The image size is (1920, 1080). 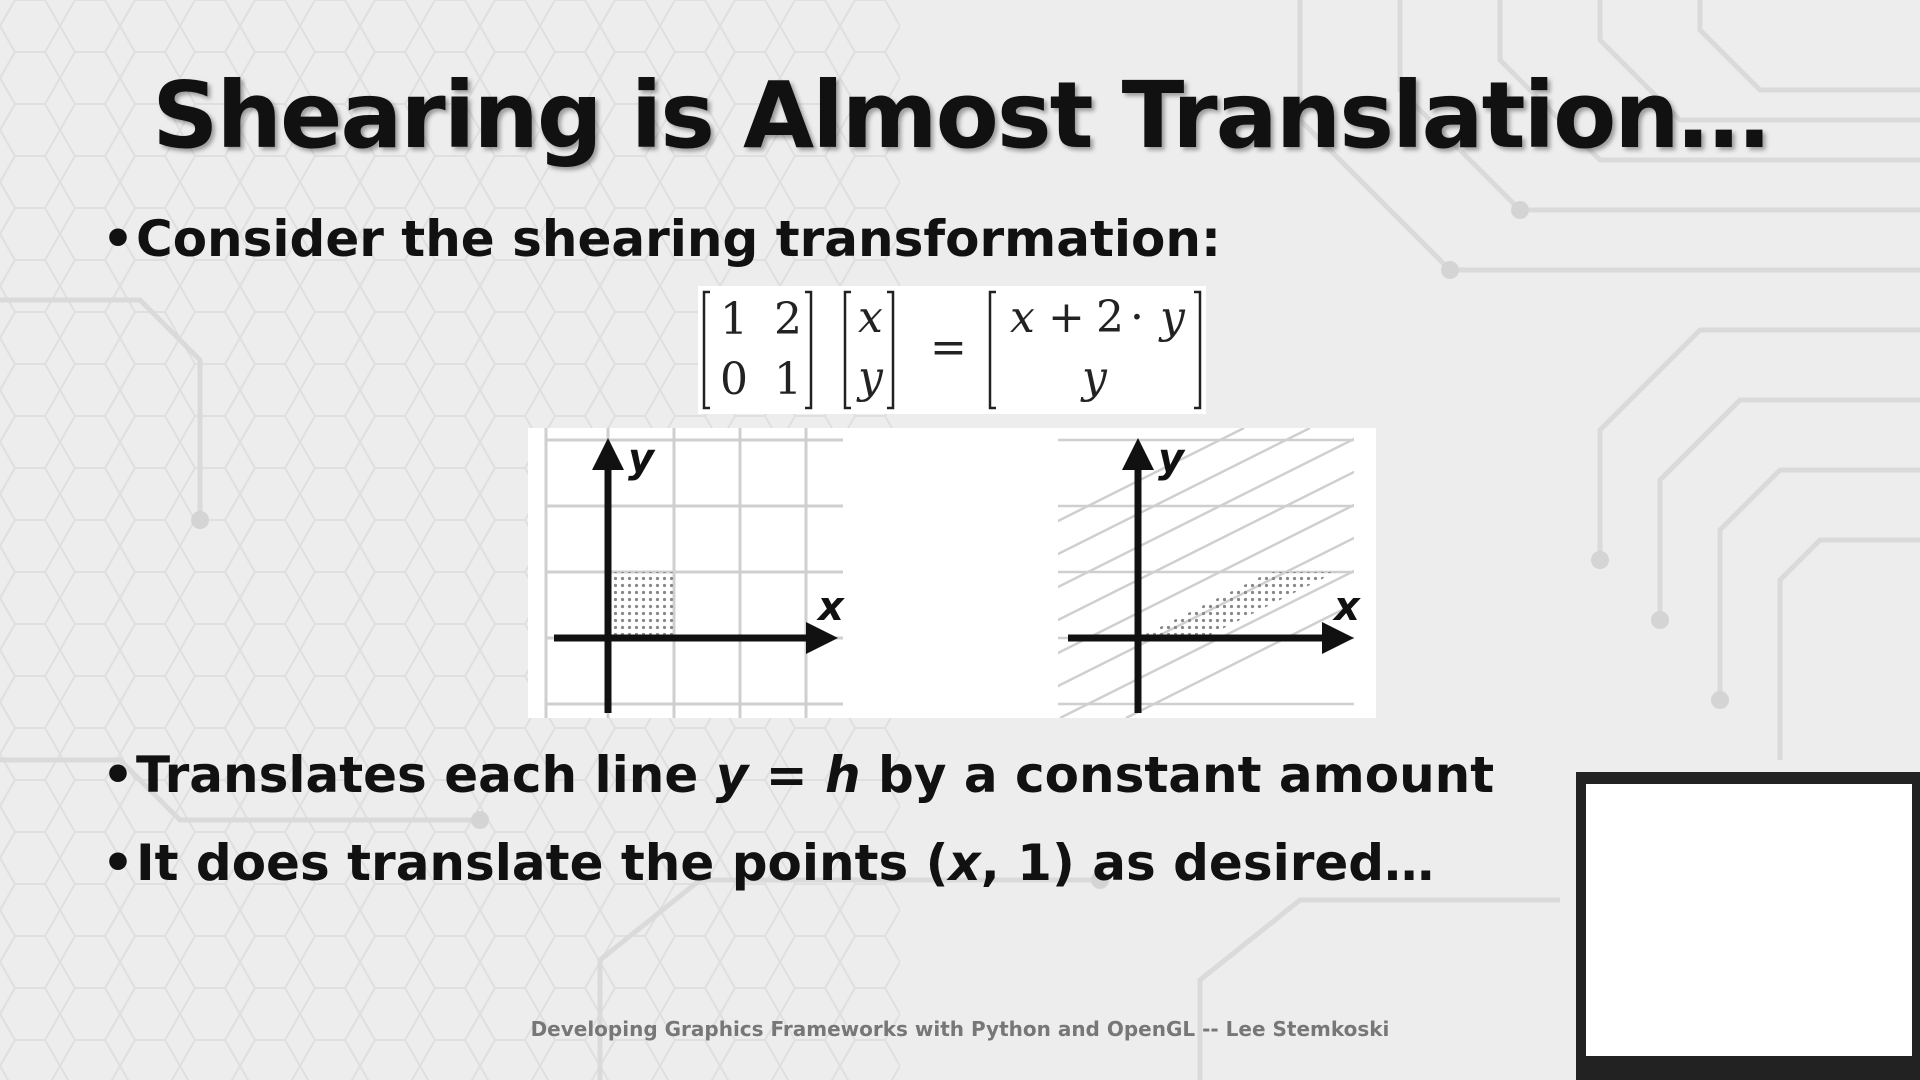 I want to click on right-y-arrow, so click(x=1138, y=454).